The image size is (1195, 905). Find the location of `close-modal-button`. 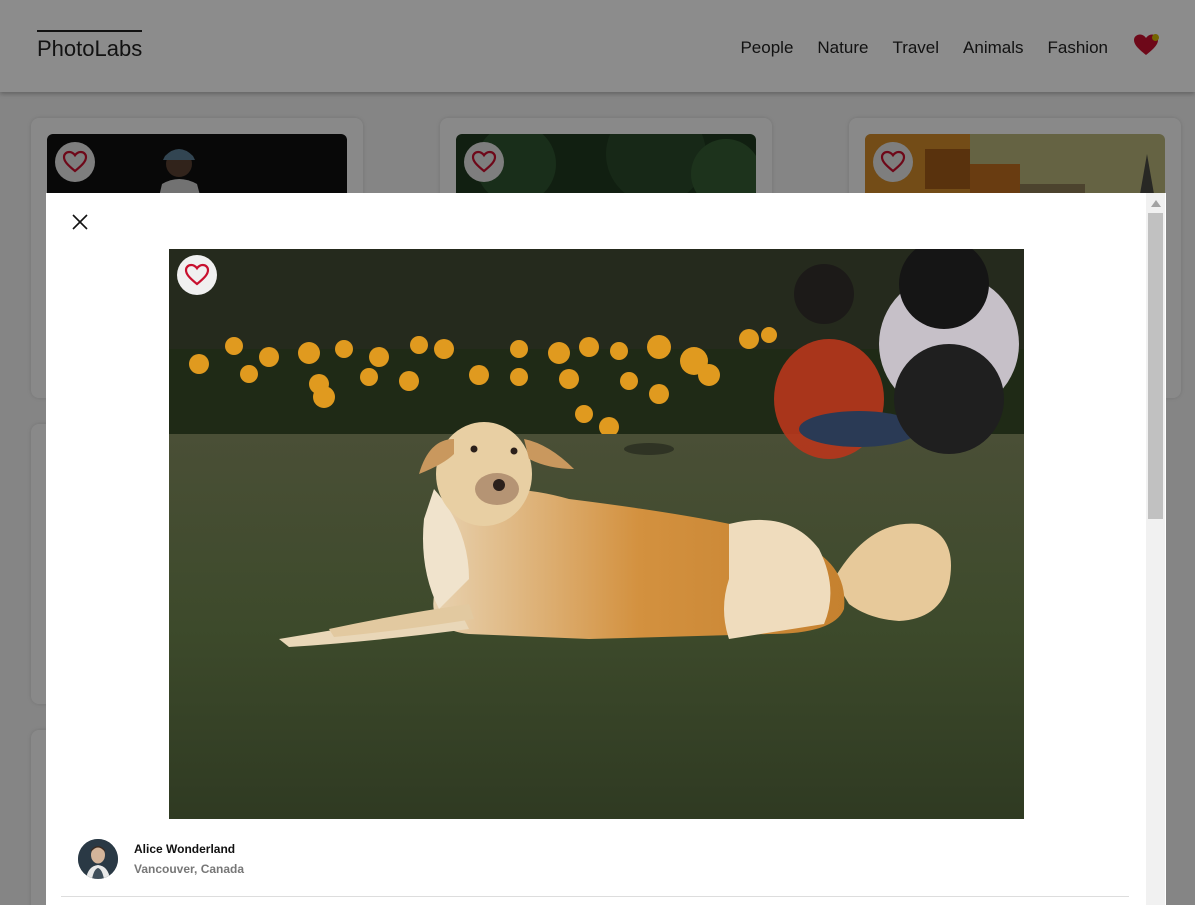

close-modal-button is located at coordinates (80, 222).